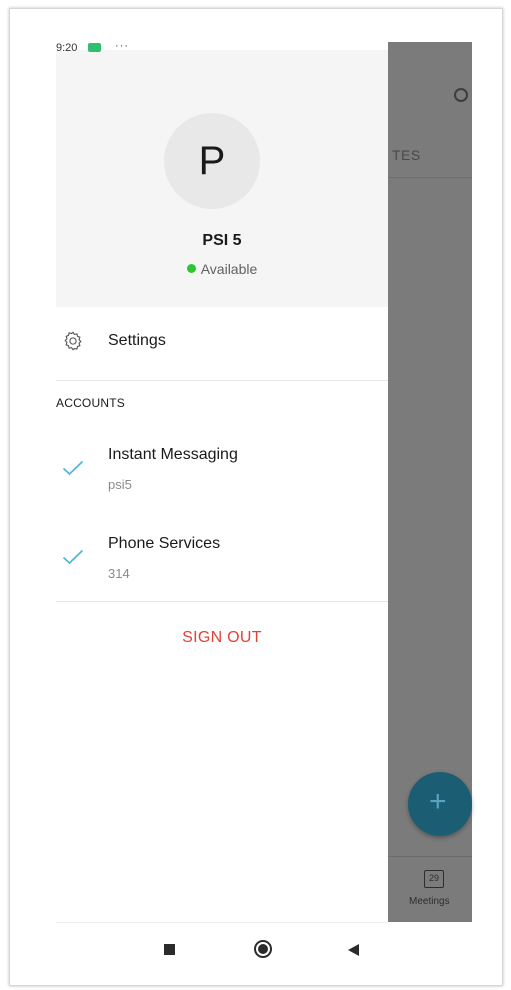 This screenshot has width=511, height=990. What do you see at coordinates (119, 573) in the screenshot?
I see `account-subtitle: 314` at bounding box center [119, 573].